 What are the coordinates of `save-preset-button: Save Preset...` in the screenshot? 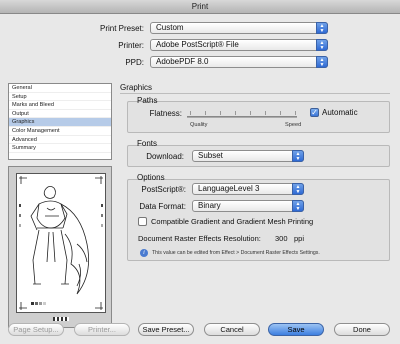 It's located at (166, 329).